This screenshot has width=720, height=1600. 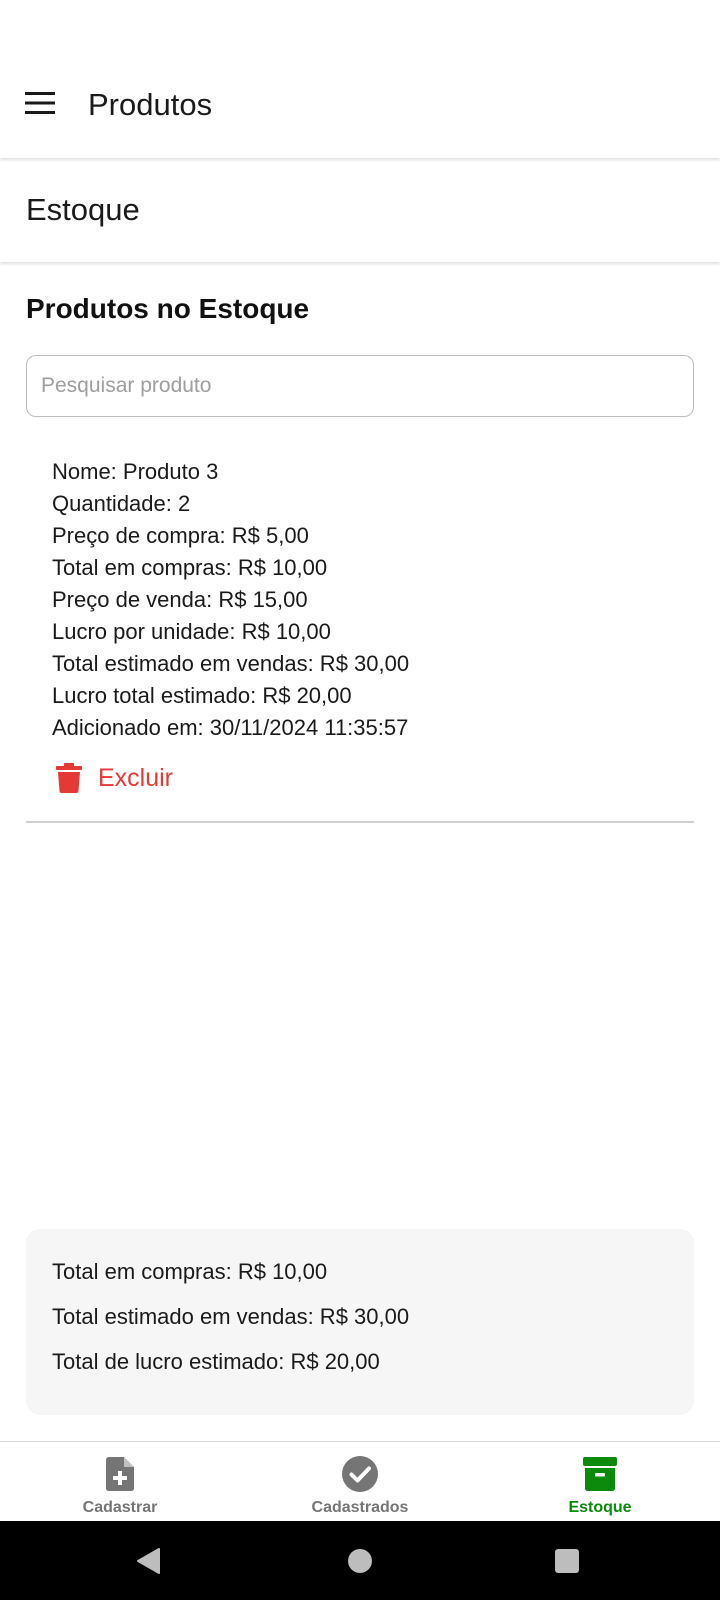 I want to click on summary-total-profit: Total de lucro estimado: R$ 20,00, so click(x=216, y=1361).